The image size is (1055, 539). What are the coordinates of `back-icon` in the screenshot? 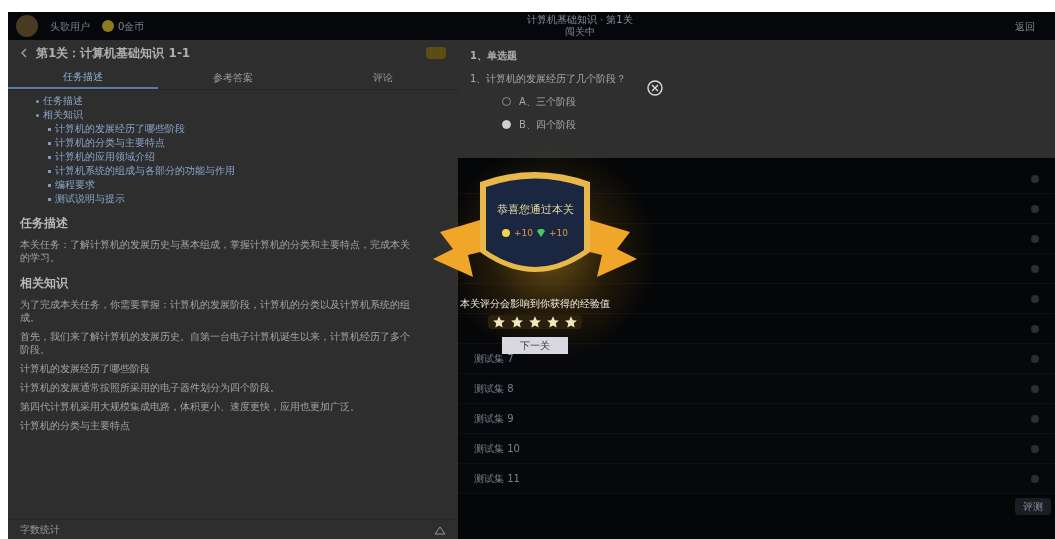 It's located at (24, 53).